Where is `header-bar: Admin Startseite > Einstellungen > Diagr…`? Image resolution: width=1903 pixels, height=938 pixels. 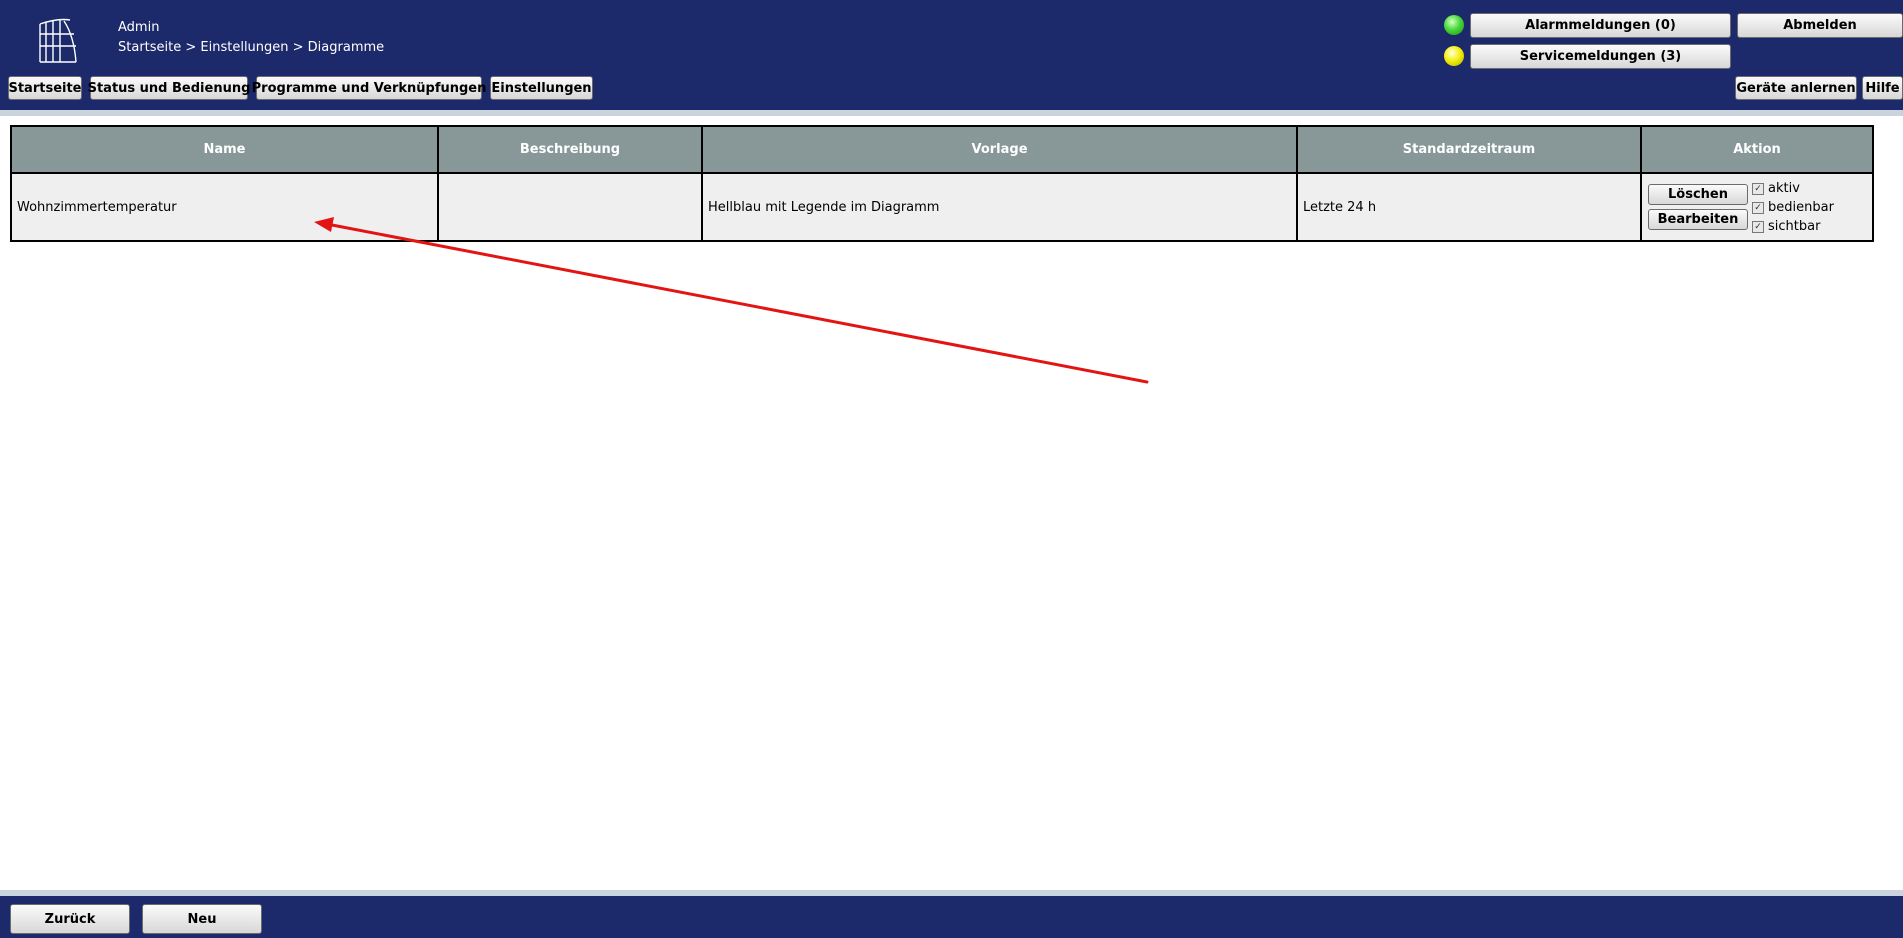
header-bar: Admin Startseite > Einstellungen > Diagr… is located at coordinates (951, 55).